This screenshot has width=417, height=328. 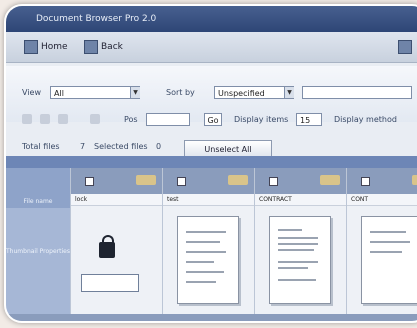 I want to click on home-icon, so click(x=31, y=47).